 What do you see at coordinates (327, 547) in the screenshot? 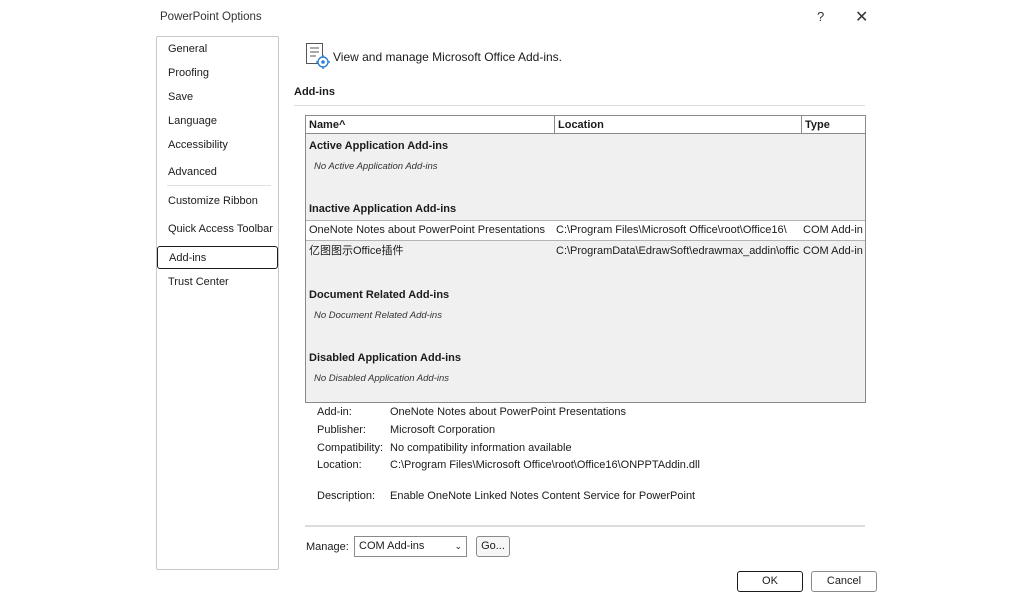
I see `manage-label: Manage:` at bounding box center [327, 547].